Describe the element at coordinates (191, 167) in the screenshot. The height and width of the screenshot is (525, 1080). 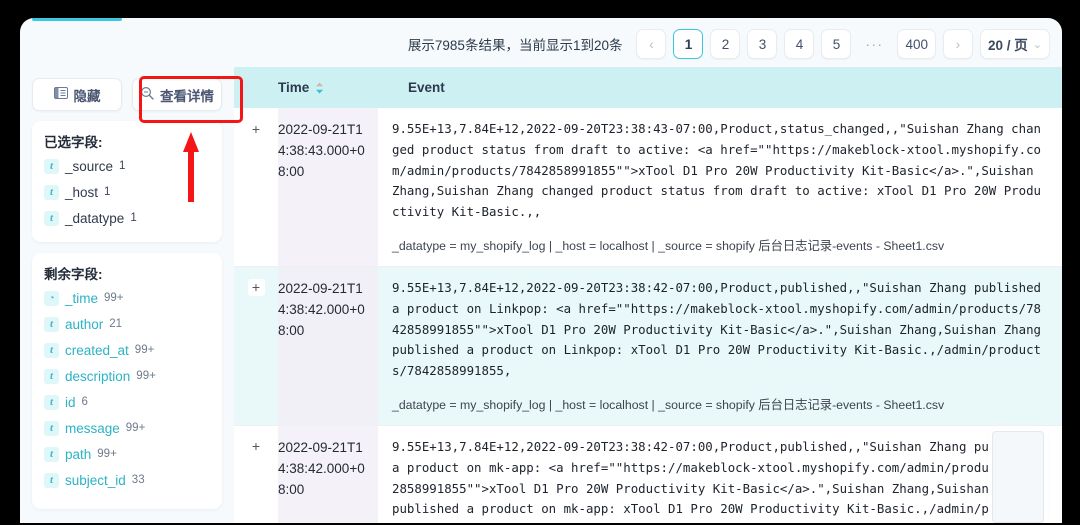
I see `annotation-arrow-up-icon` at that location.